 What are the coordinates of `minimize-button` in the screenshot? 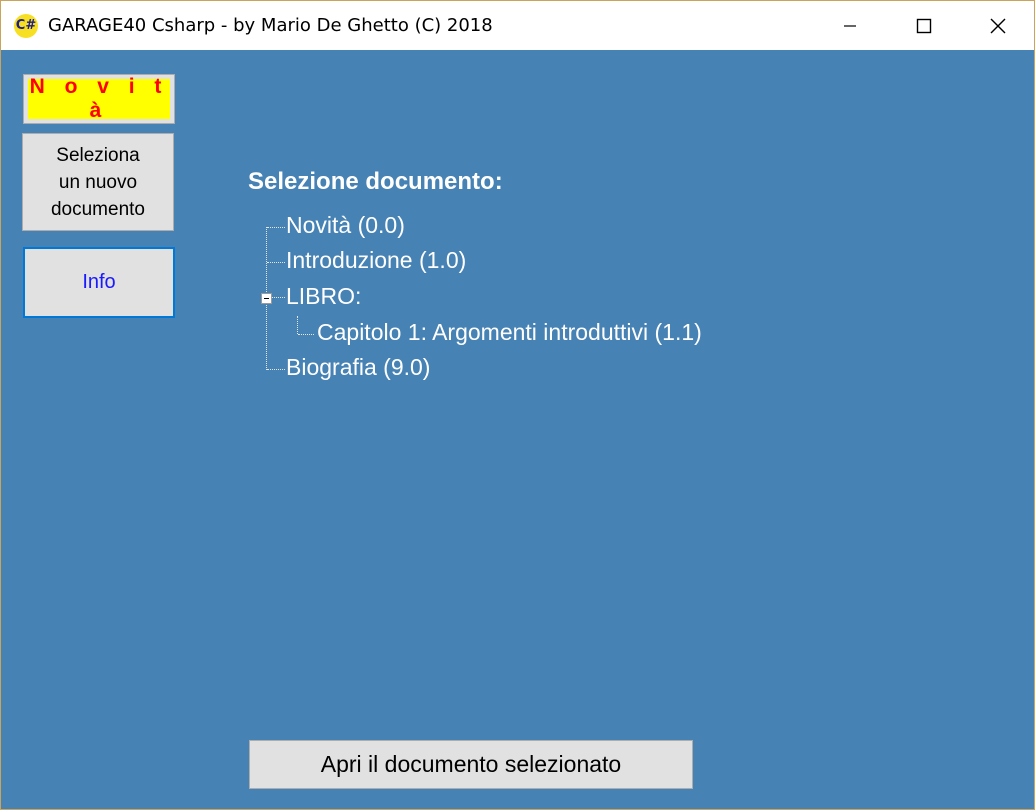 It's located at (850, 25).